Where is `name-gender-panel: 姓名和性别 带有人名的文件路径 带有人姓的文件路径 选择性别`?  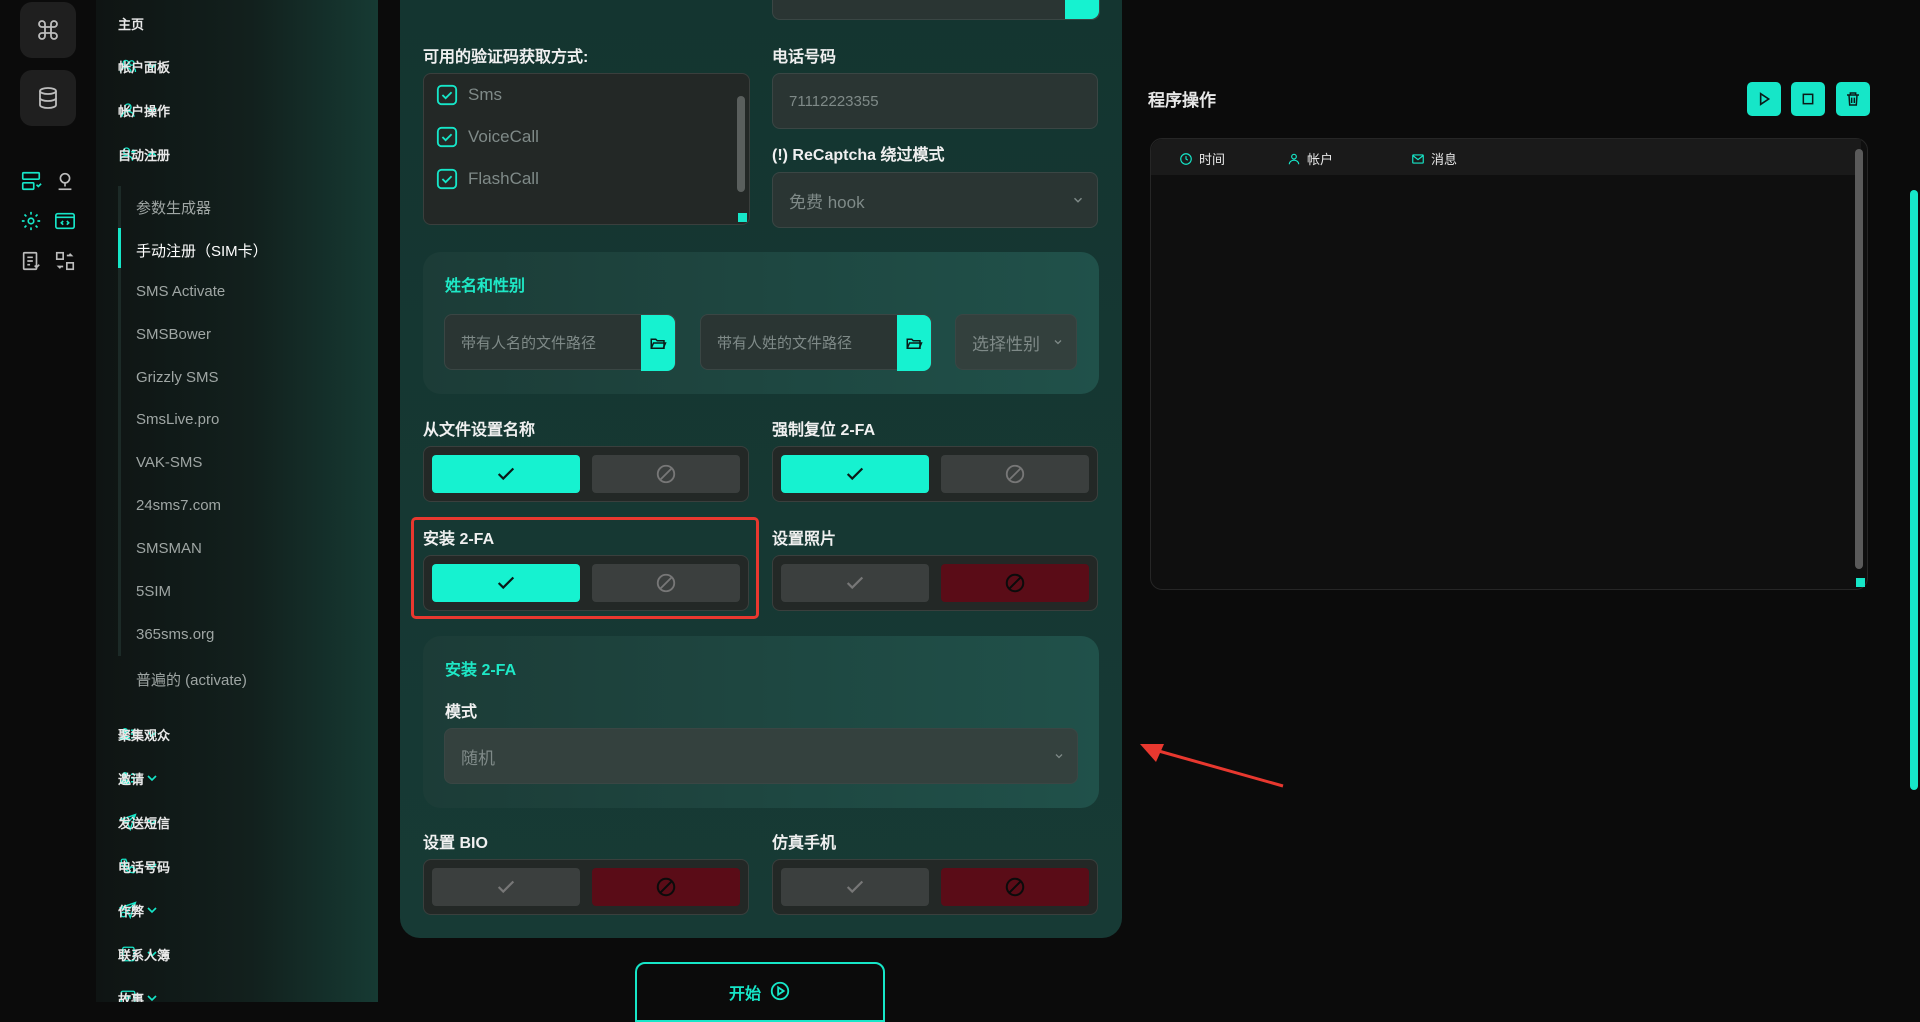
name-gender-panel: 姓名和性别 带有人名的文件路径 带有人姓的文件路径 选择性别 is located at coordinates (761, 323).